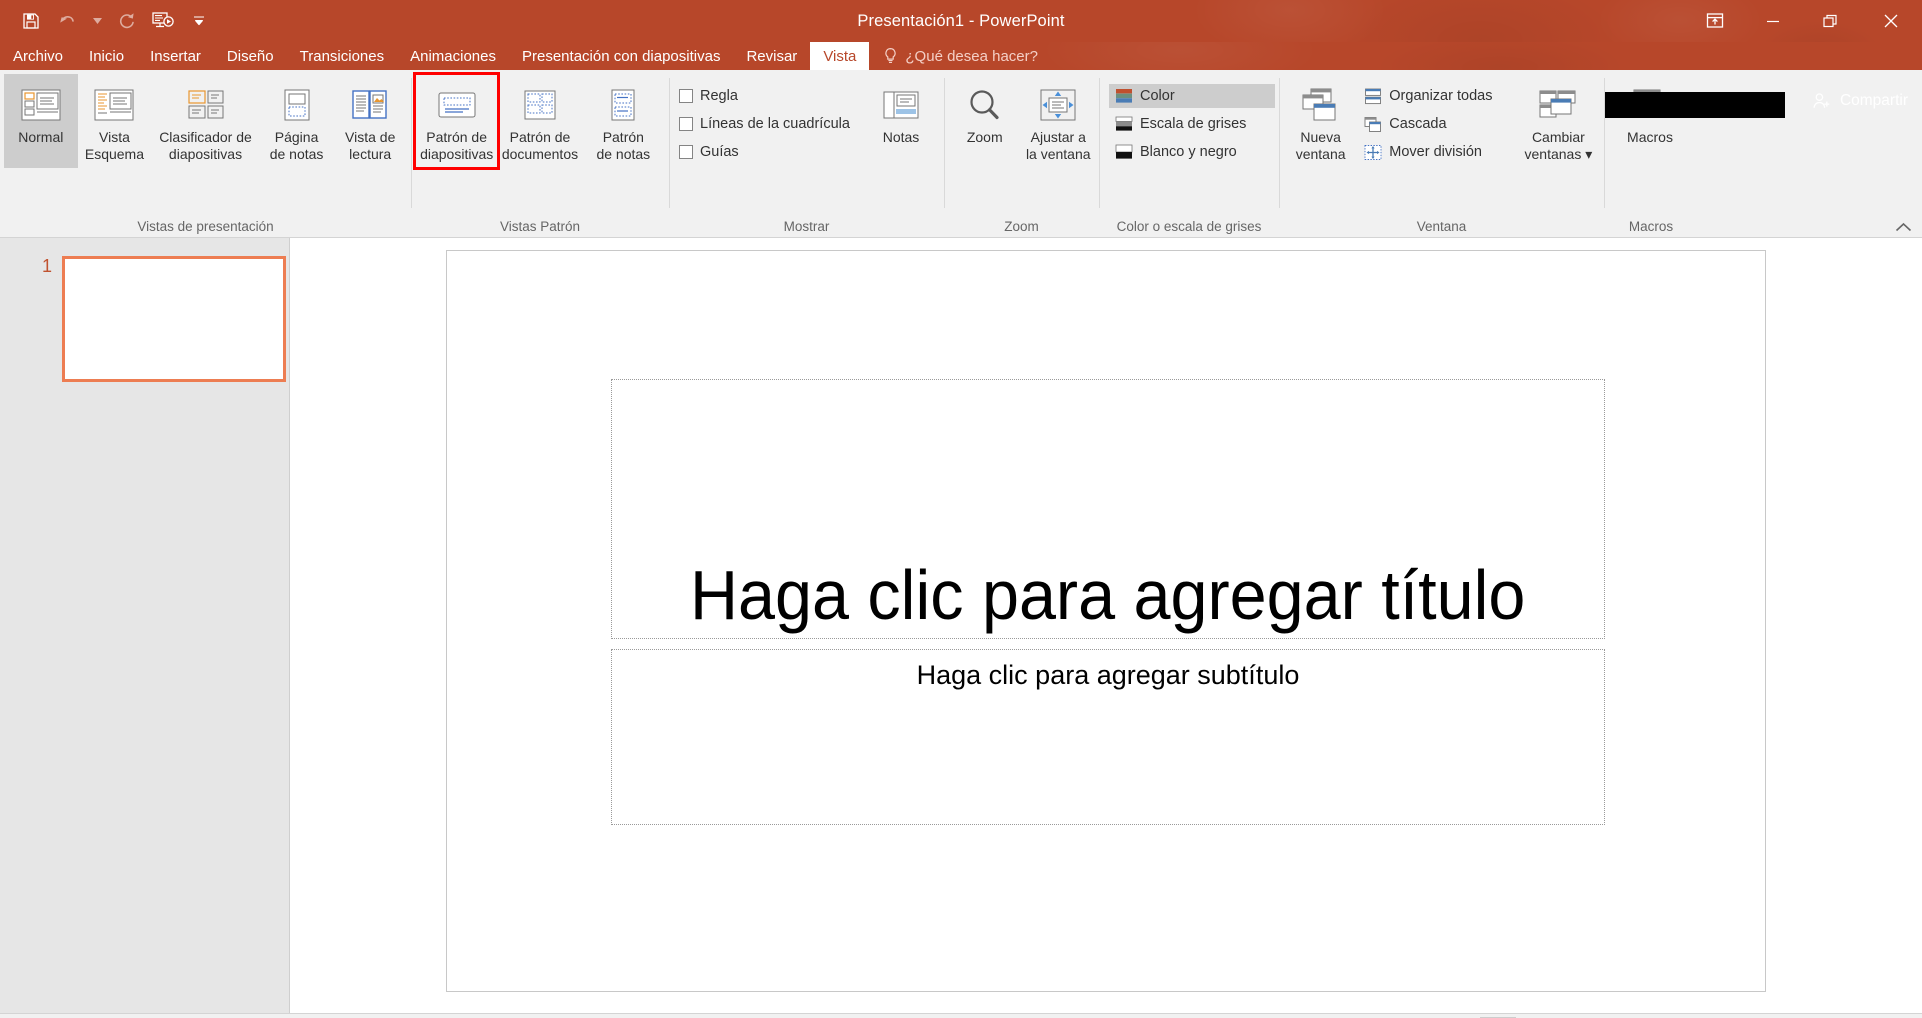 The width and height of the screenshot is (1922, 1018). Describe the element at coordinates (686, 96) in the screenshot. I see `checkbox-regla-box` at that location.